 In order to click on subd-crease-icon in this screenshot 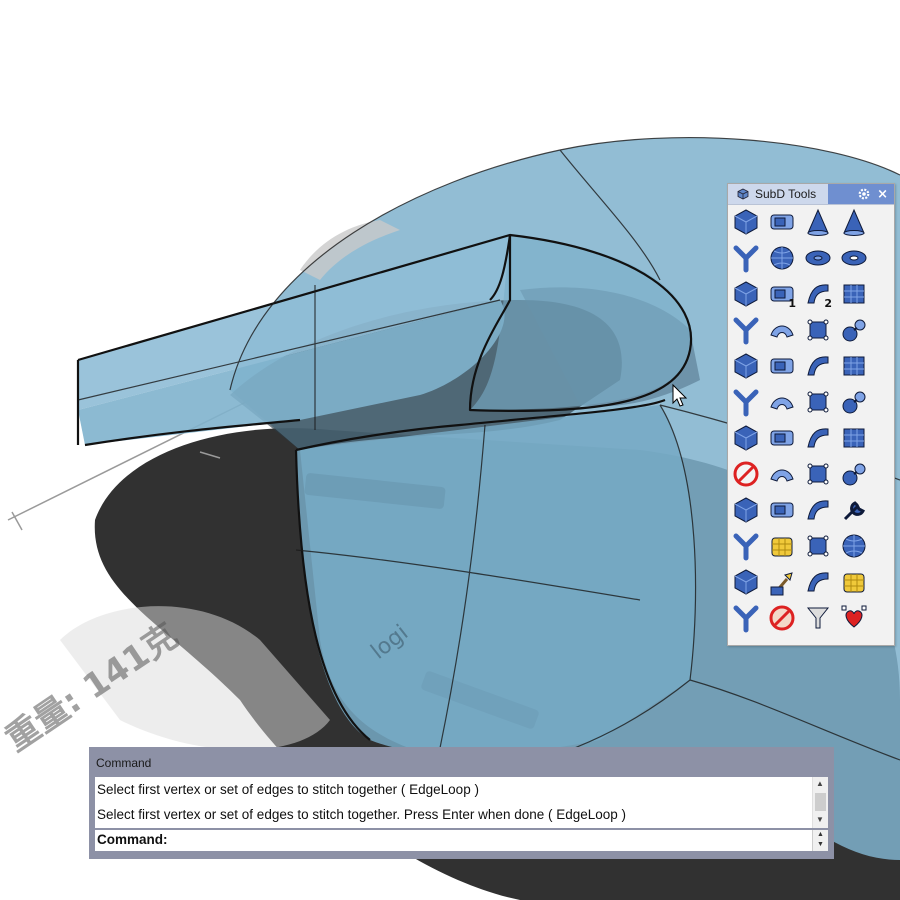, I will do `click(782, 403)`.